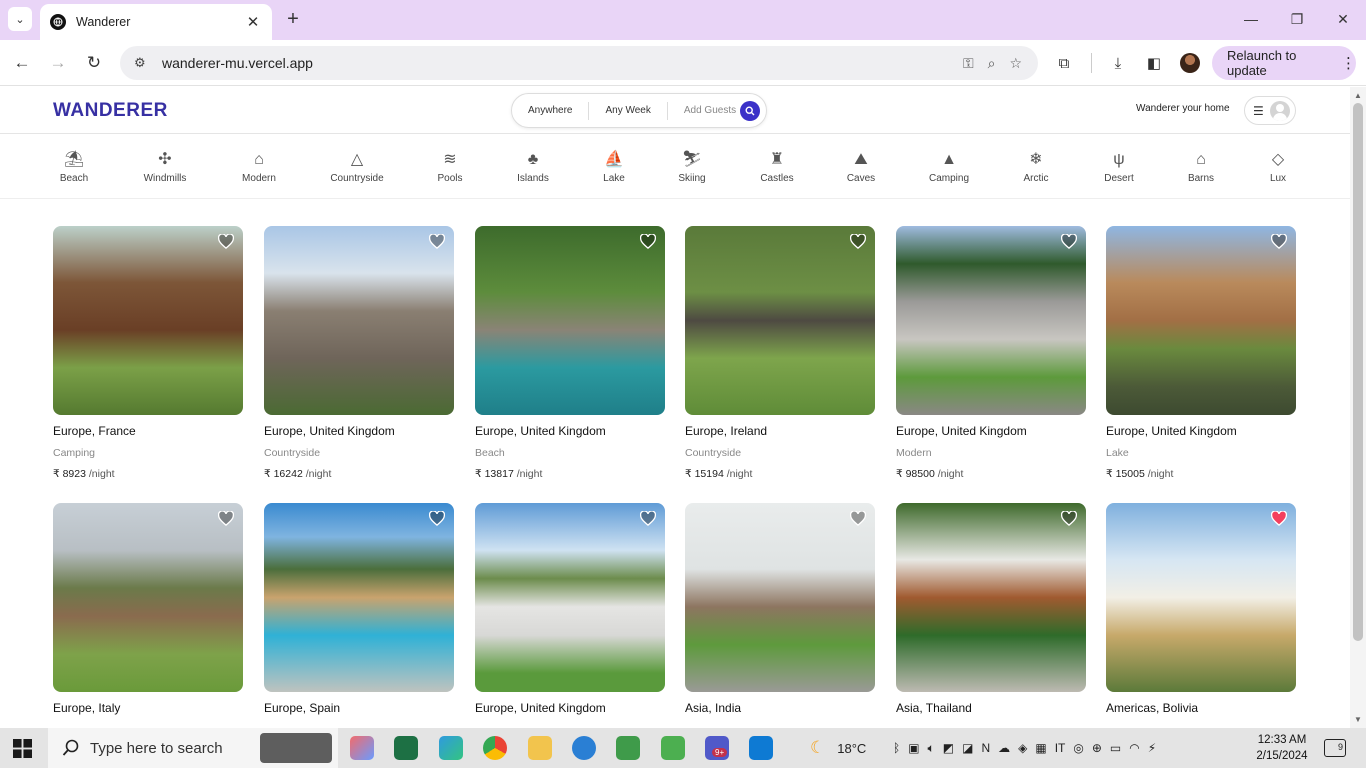  I want to click on wifi-icon: ◠, so click(1134, 748).